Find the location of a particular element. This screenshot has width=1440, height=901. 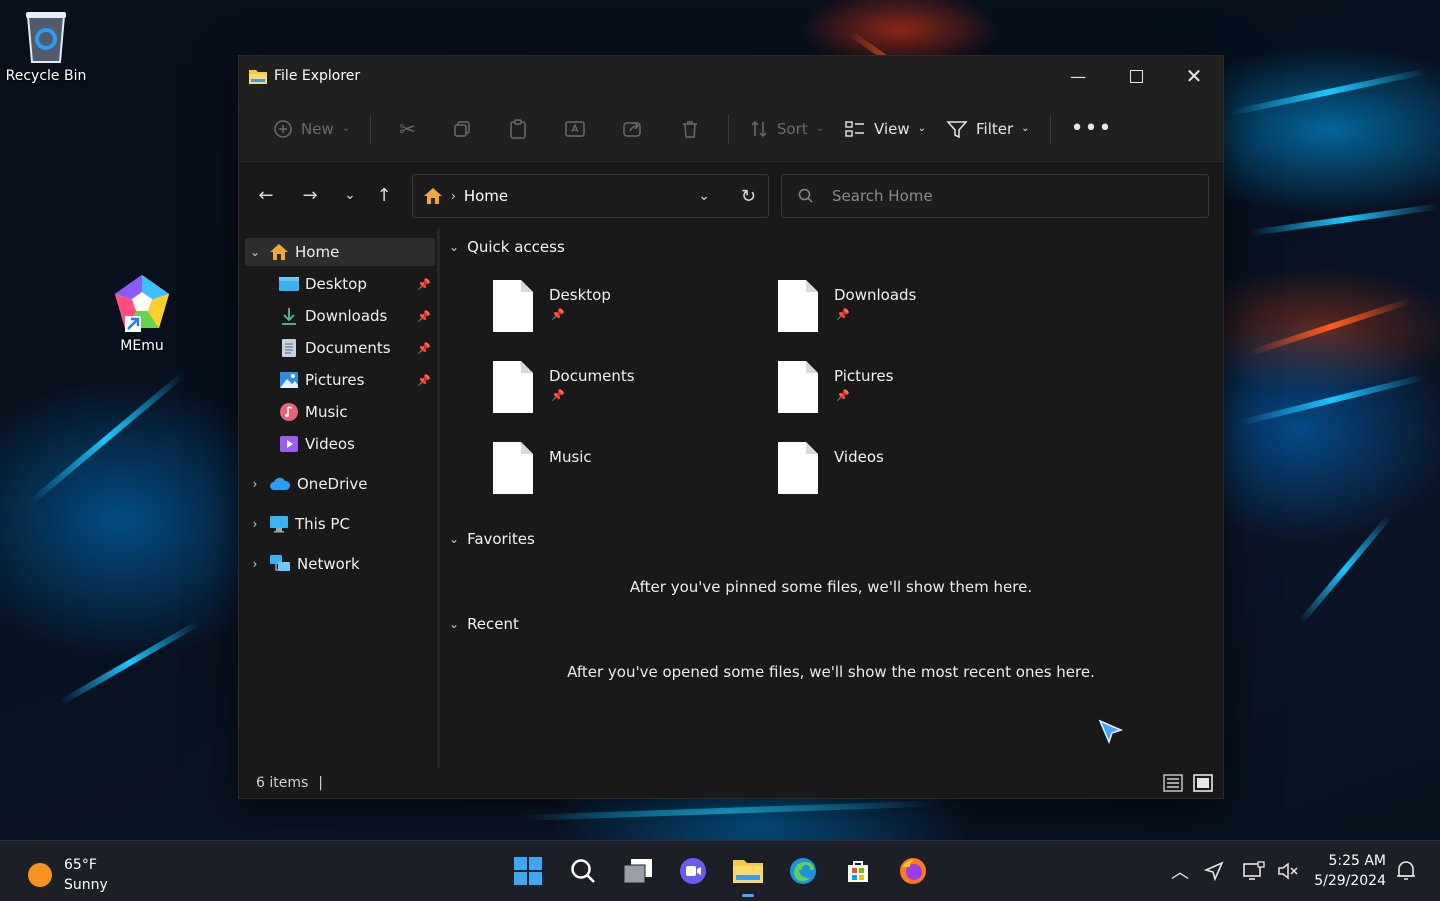

quick-access-tile-documents: Documents 📌 is located at coordinates (623, 391).